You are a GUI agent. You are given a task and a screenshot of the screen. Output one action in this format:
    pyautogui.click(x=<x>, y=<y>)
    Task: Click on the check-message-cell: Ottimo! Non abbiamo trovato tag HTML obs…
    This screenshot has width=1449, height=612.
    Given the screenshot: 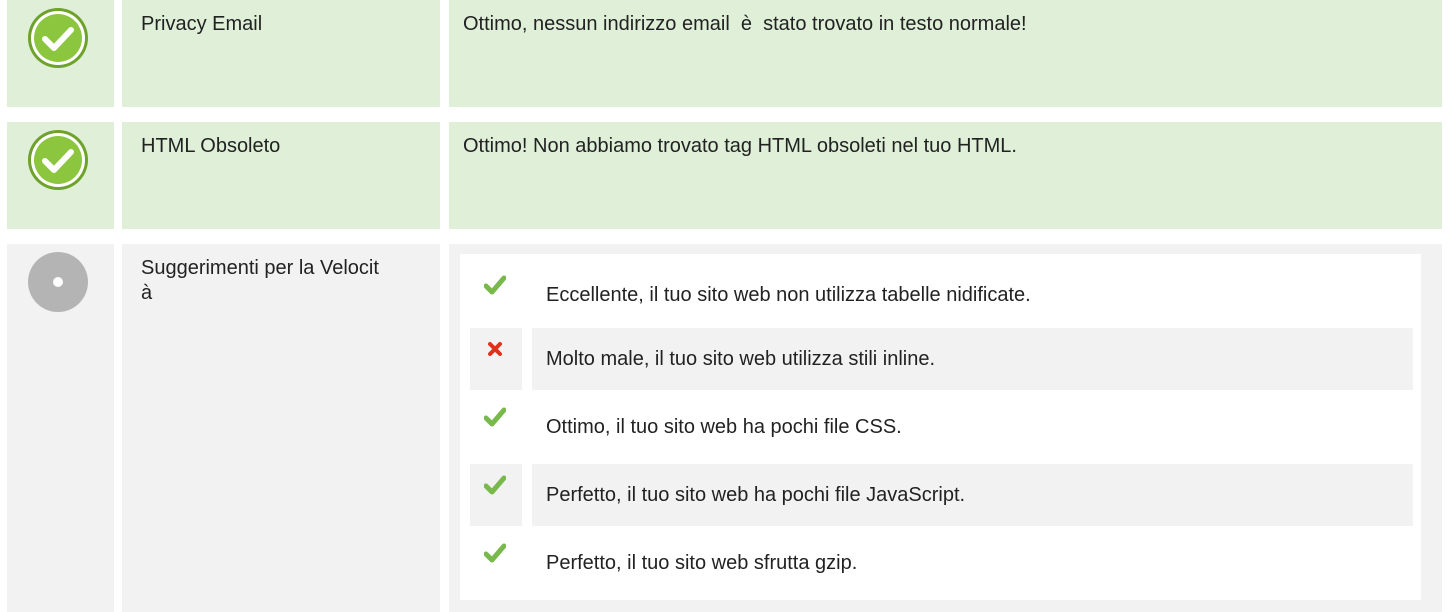 What is the action you would take?
    pyautogui.click(x=945, y=175)
    